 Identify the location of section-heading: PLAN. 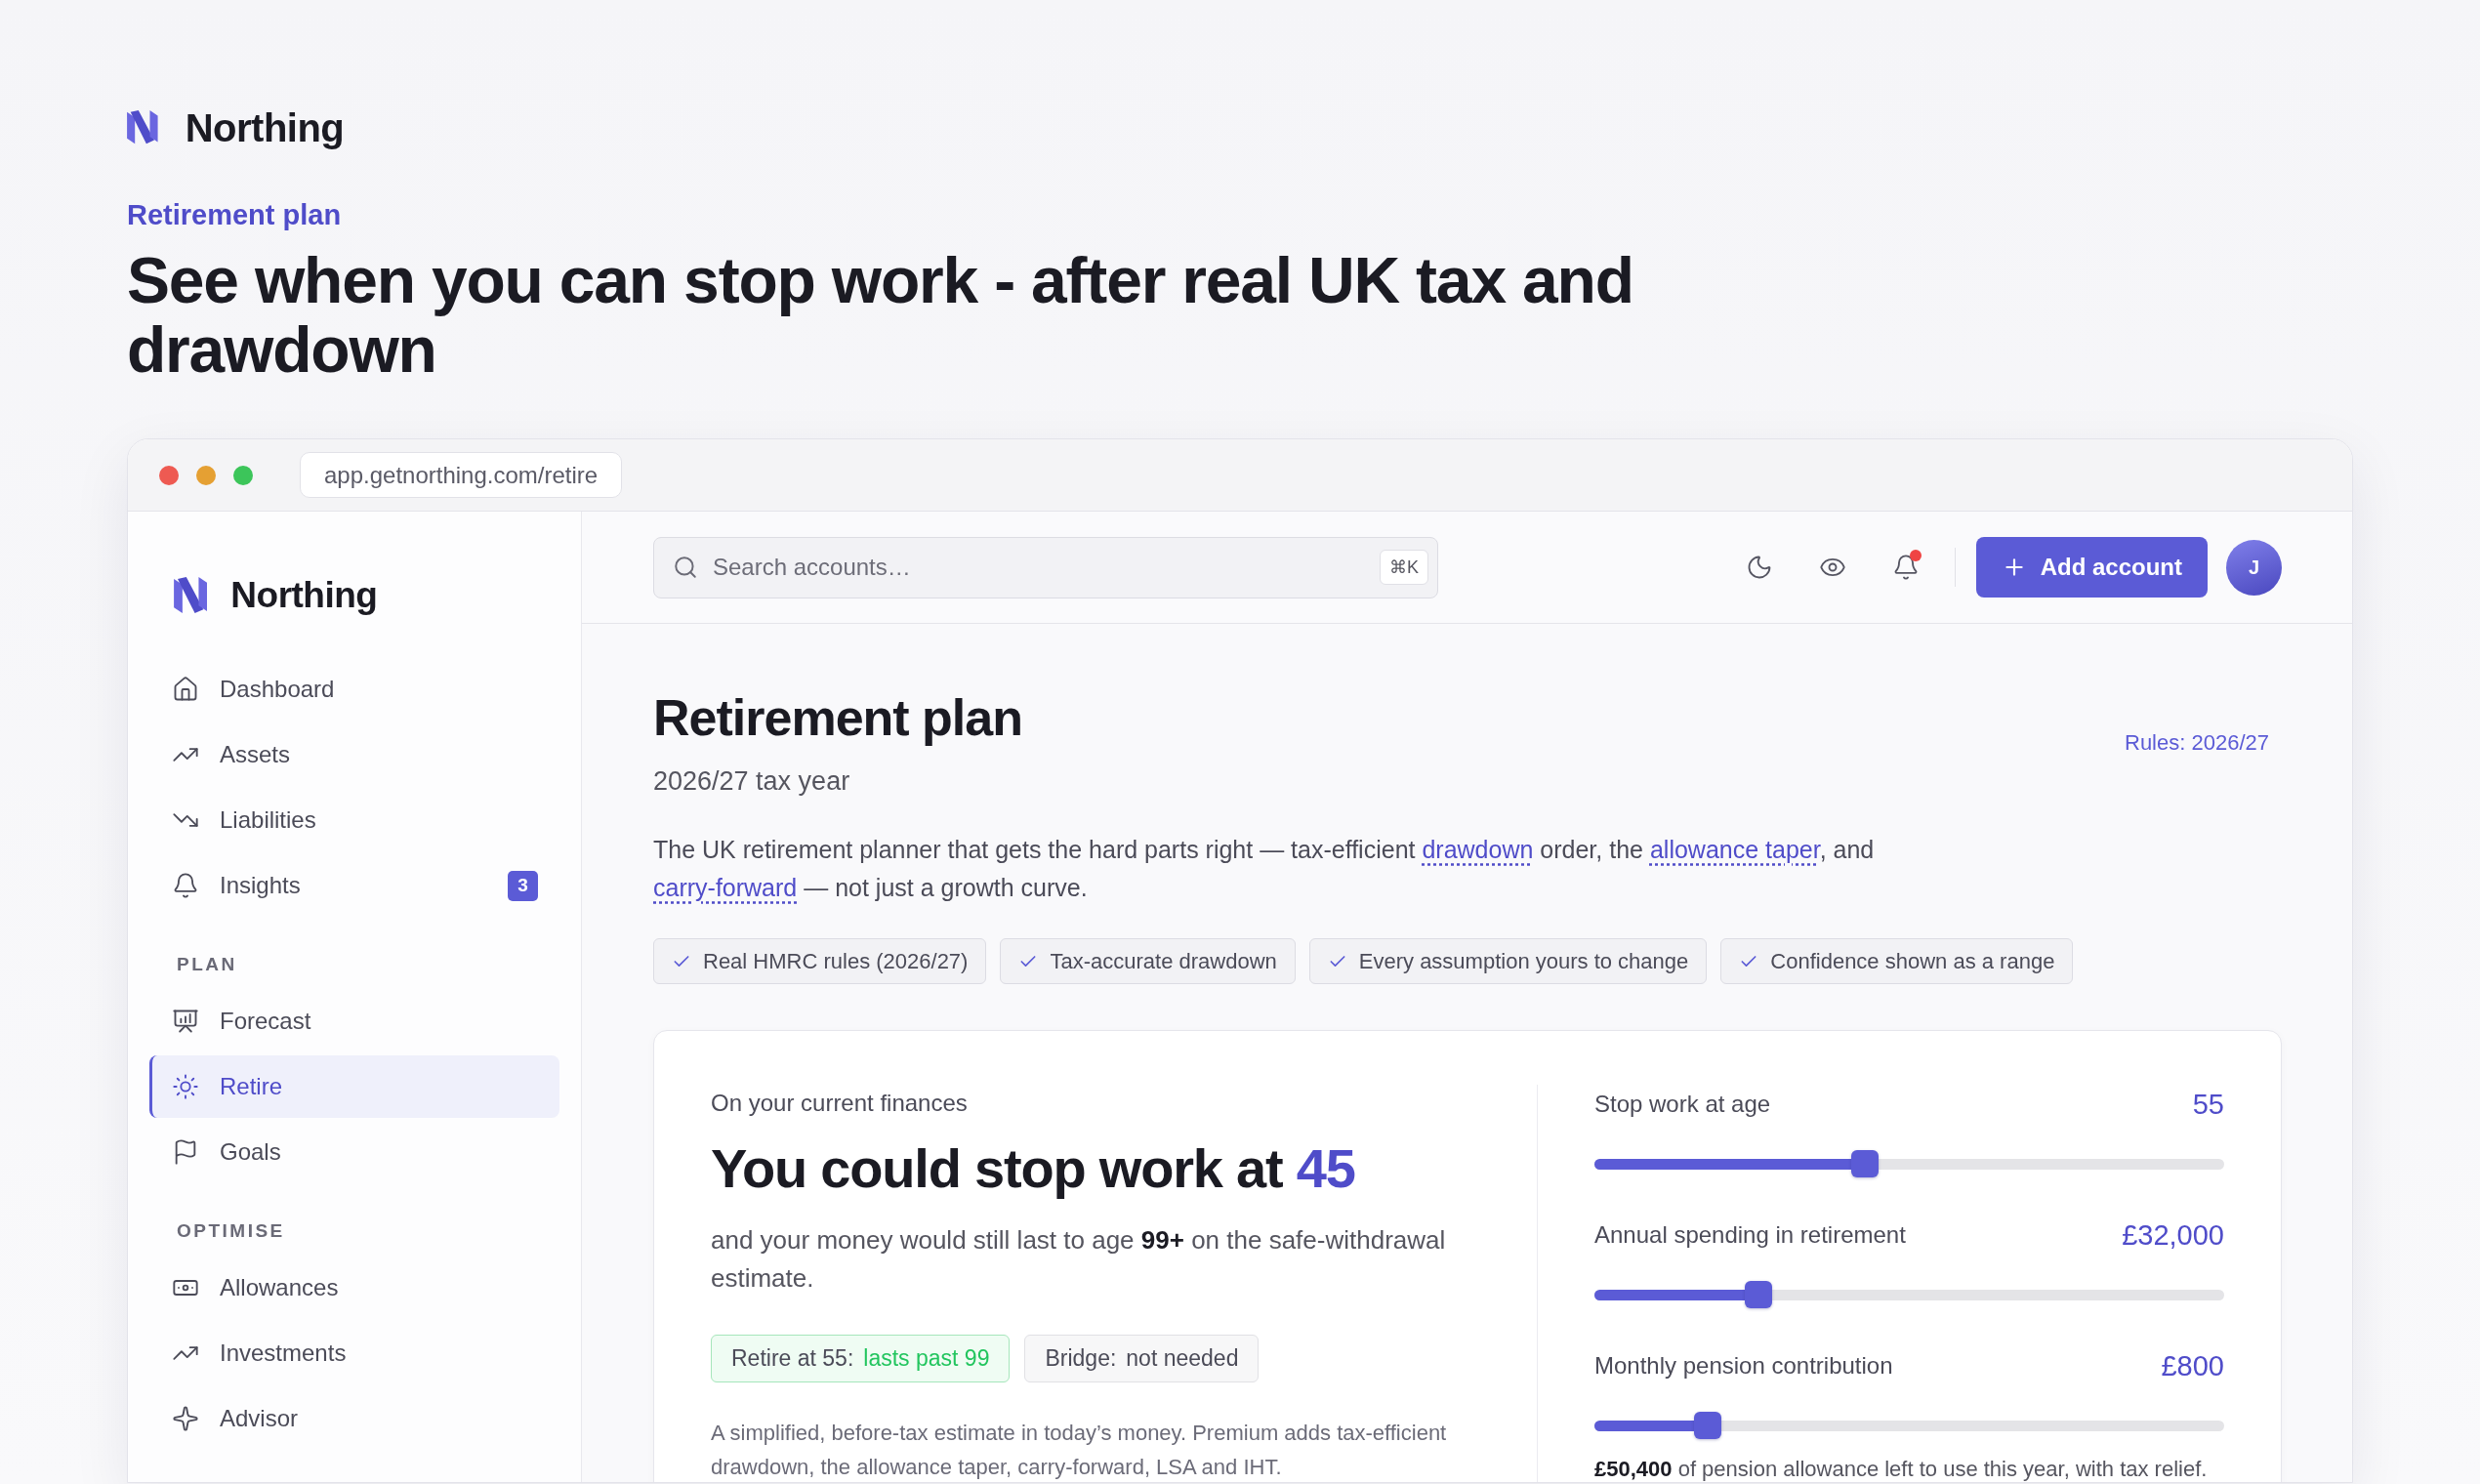
(207, 965).